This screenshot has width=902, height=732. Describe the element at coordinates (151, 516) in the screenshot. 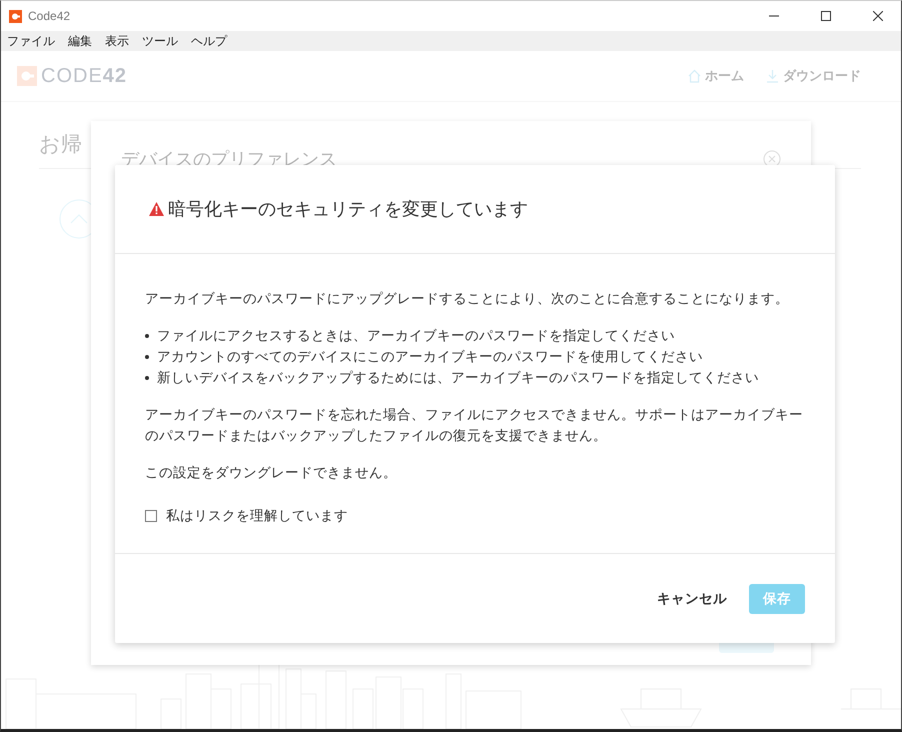

I see `checkbox` at that location.